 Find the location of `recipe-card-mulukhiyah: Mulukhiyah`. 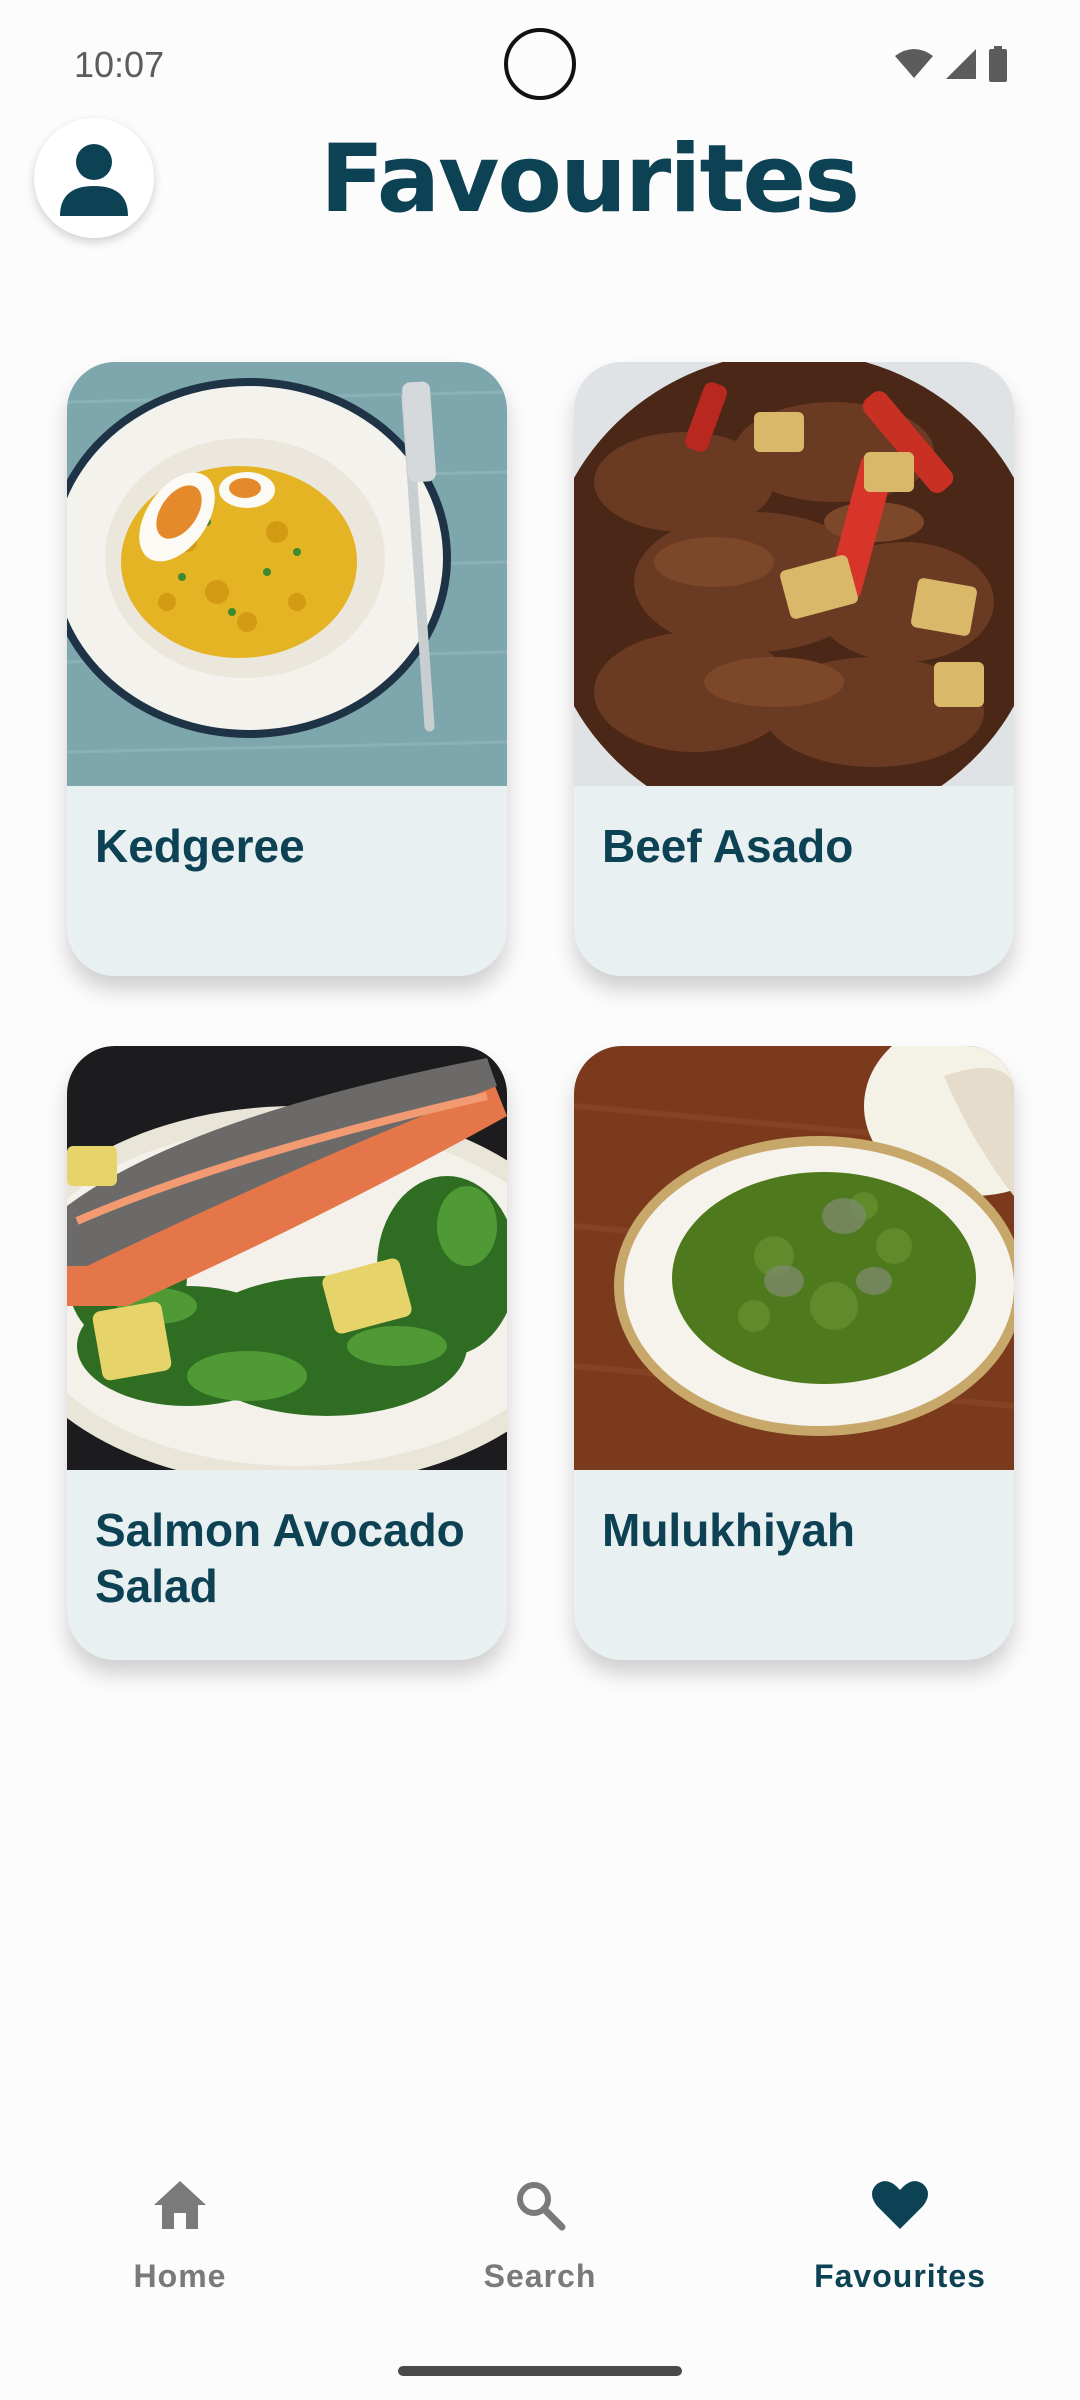

recipe-card-mulukhiyah: Mulukhiyah is located at coordinates (794, 1353).